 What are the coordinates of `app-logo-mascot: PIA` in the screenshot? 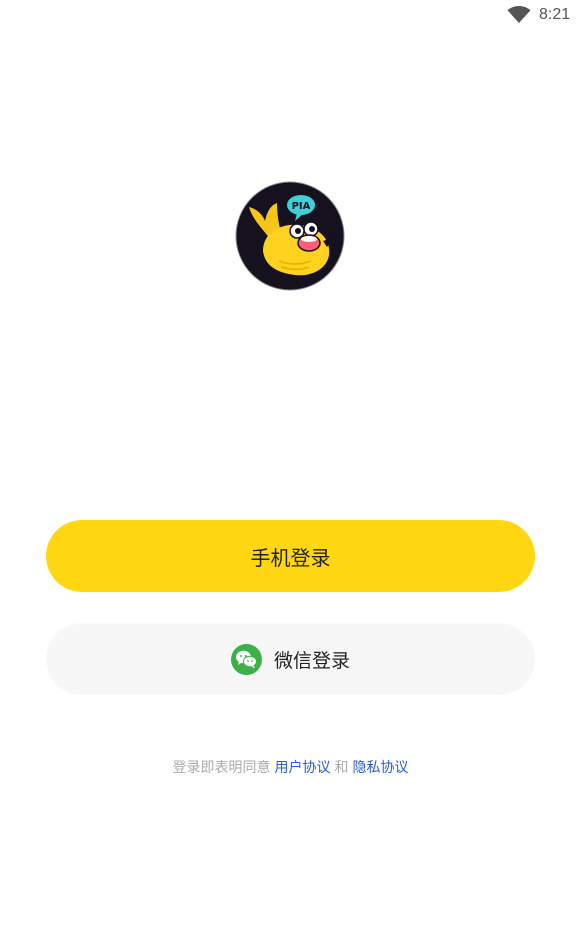 It's located at (290, 236).